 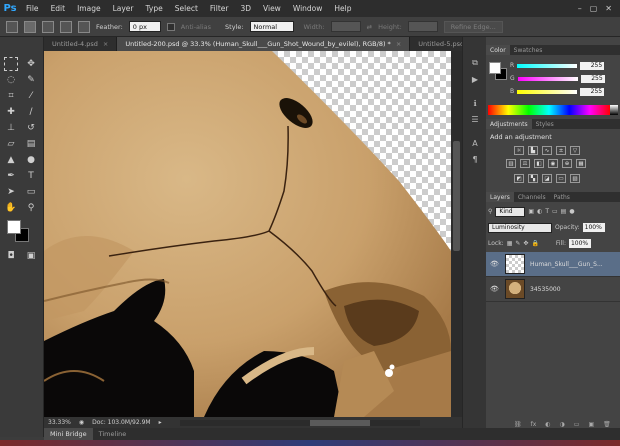 I want to click on menu-file: File, so click(x=32, y=8).